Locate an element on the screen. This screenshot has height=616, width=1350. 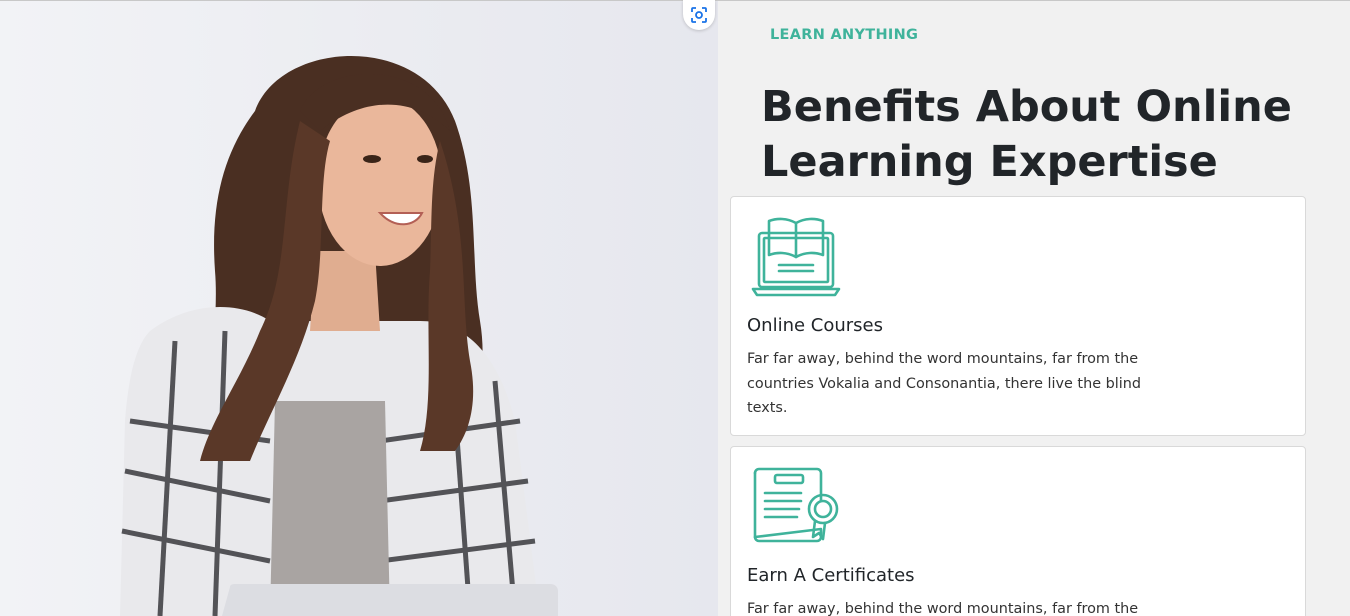
section-heading: Benefits About Online Learning Expertise is located at coordinates (1026, 134).